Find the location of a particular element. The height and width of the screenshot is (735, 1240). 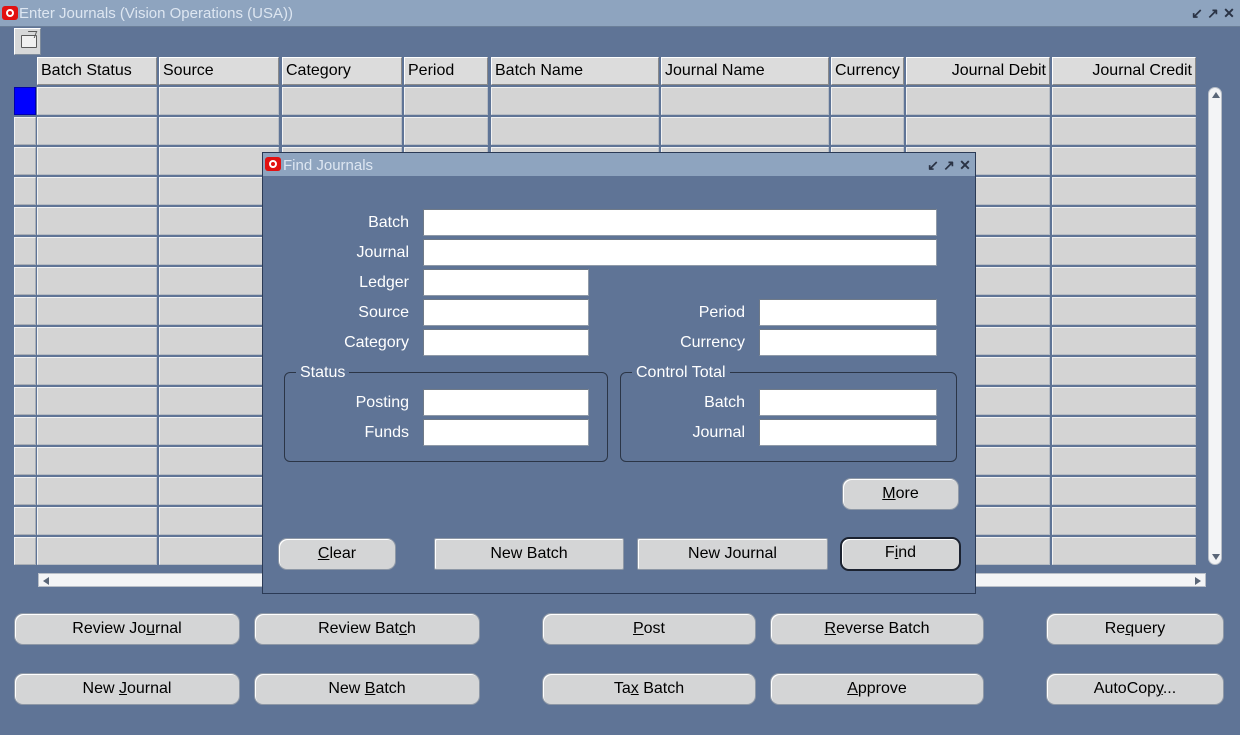

currency-field is located at coordinates (848, 342).